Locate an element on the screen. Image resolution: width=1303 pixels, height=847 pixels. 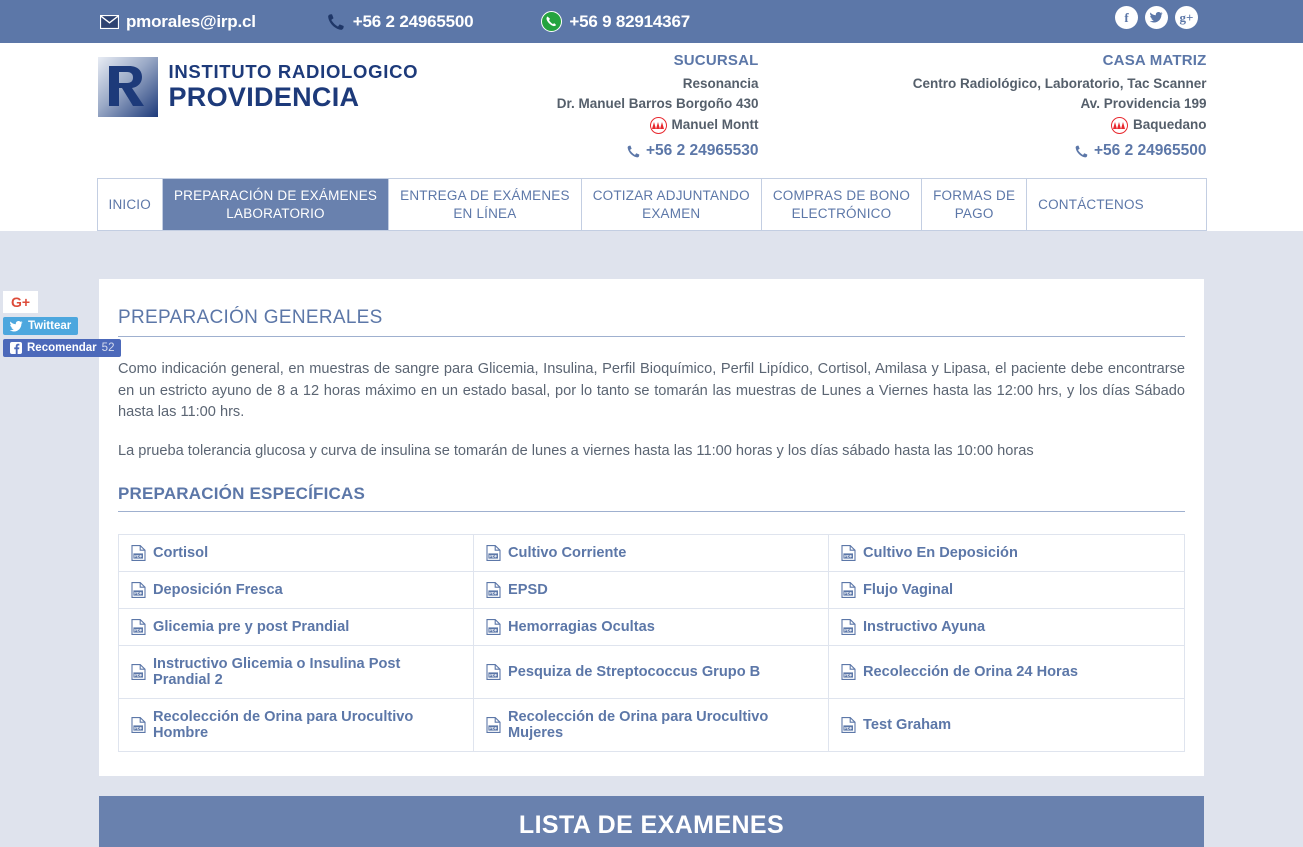
twitter-bird-icon is located at coordinates (16, 326).